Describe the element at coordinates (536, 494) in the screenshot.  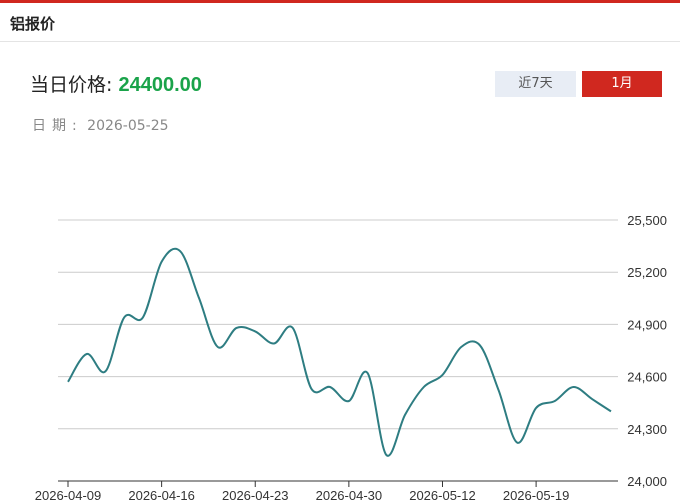
I see `x-tick-label: 2026-05-19` at that location.